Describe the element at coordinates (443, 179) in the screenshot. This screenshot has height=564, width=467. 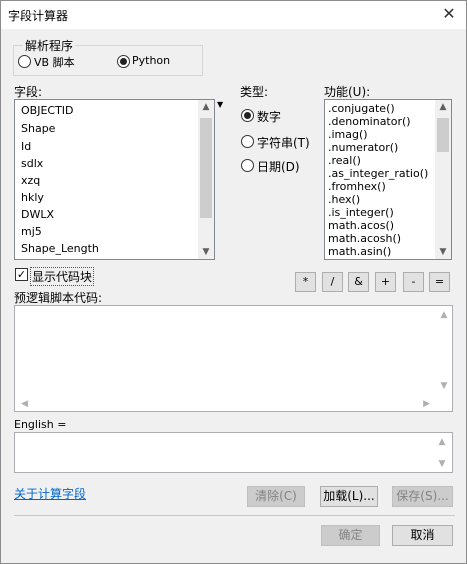
I see `functions-scrollbar: ▲ ▼` at that location.